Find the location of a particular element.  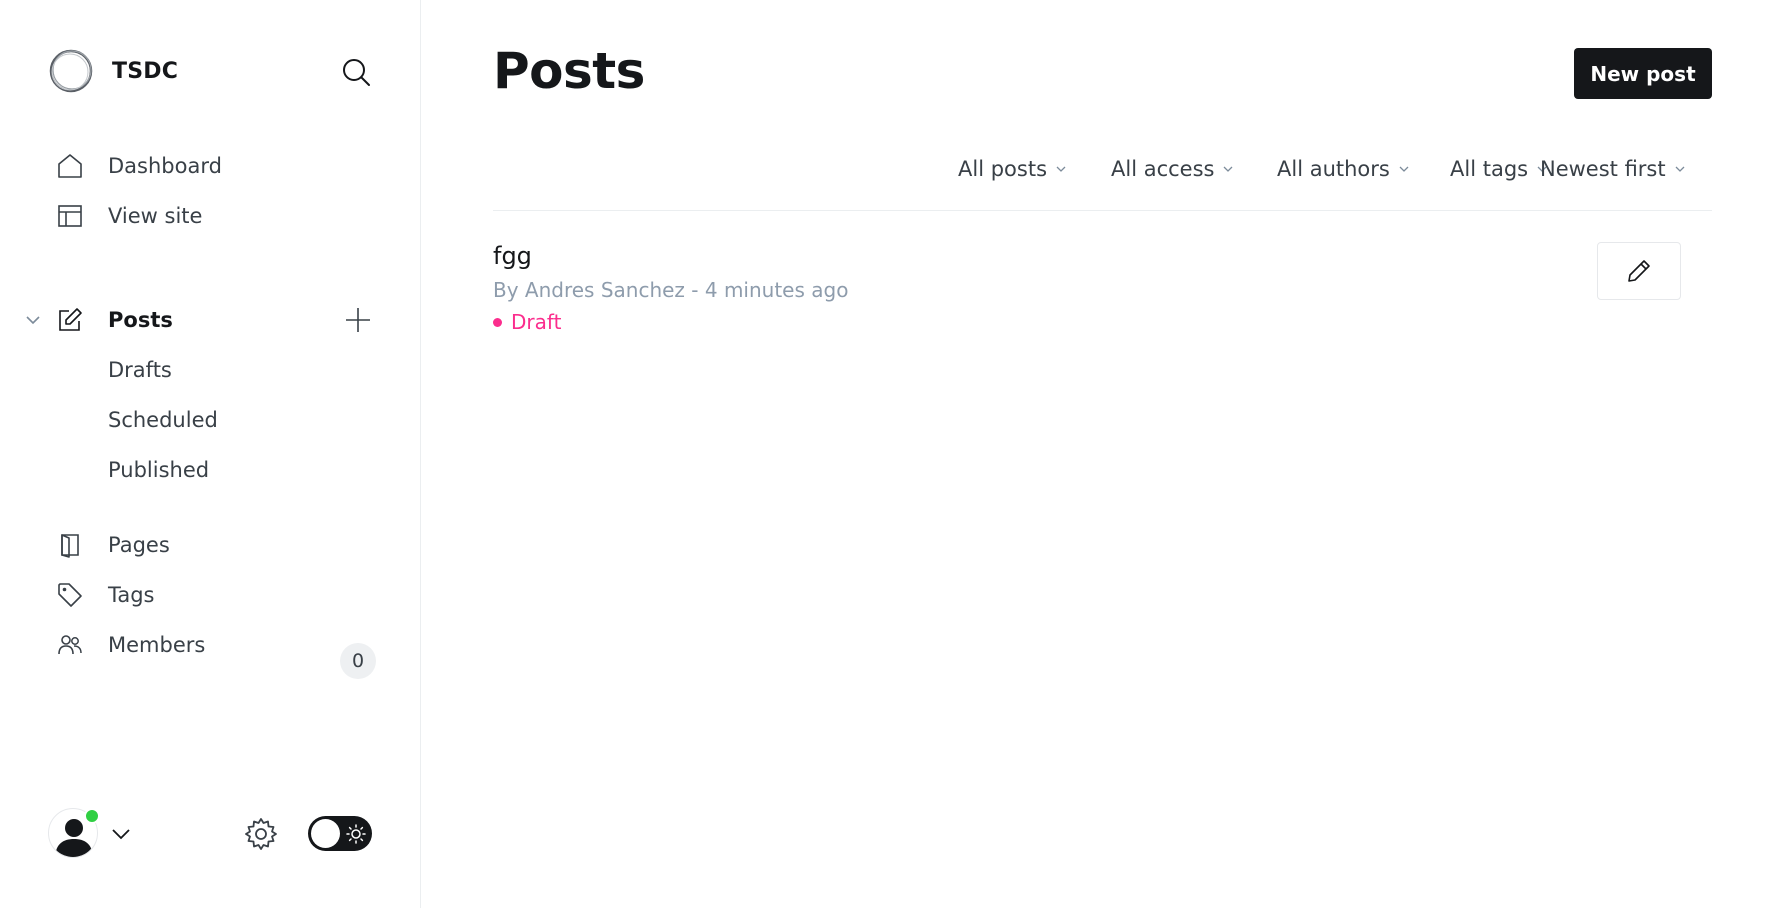

search-icon is located at coordinates (356, 72).